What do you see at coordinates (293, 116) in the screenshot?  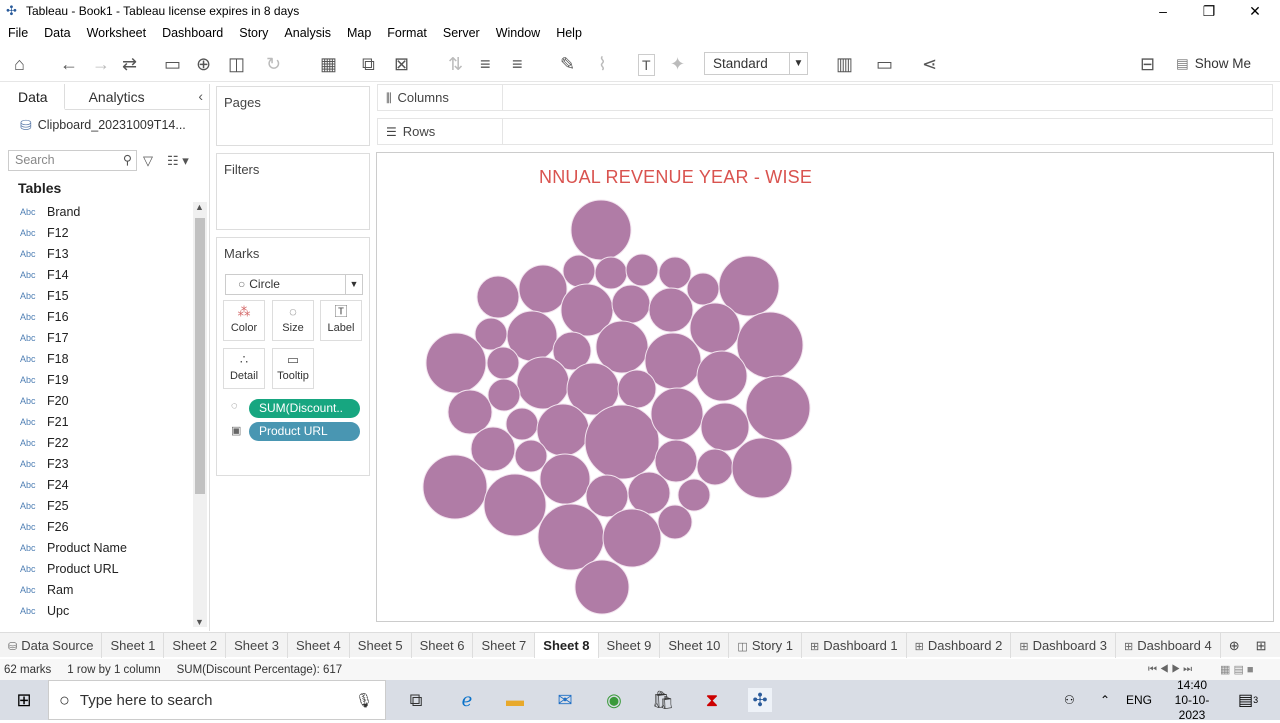 I see `pages-card: Pages` at bounding box center [293, 116].